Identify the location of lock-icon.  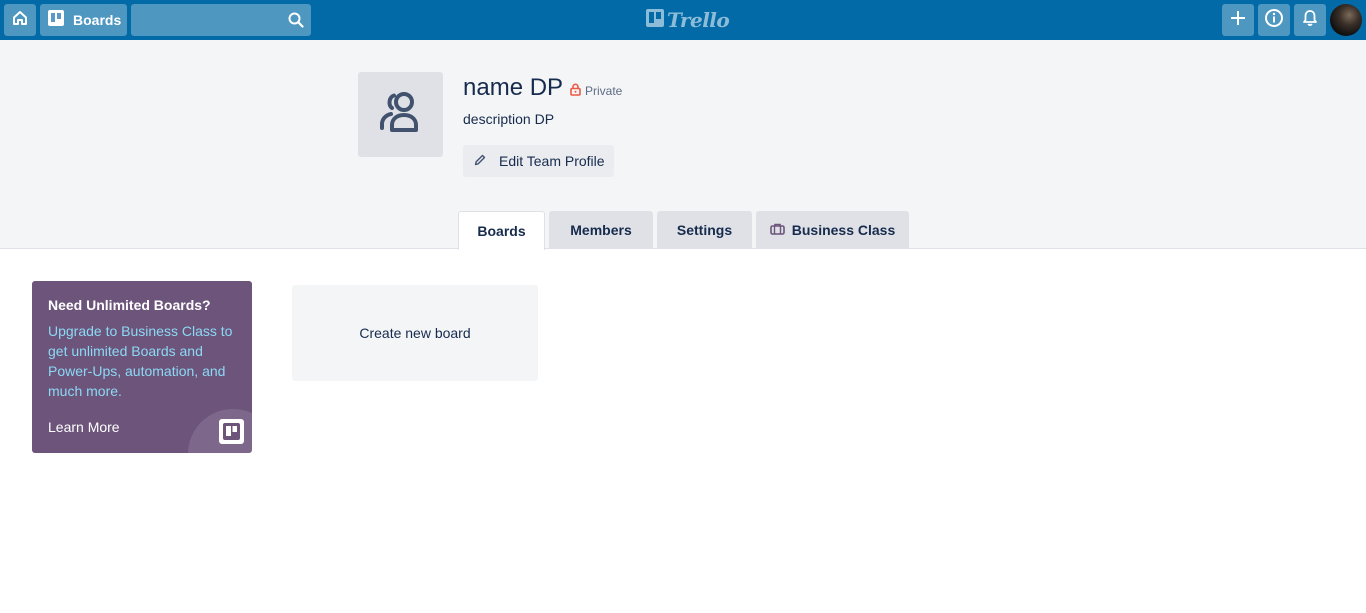
(575, 91).